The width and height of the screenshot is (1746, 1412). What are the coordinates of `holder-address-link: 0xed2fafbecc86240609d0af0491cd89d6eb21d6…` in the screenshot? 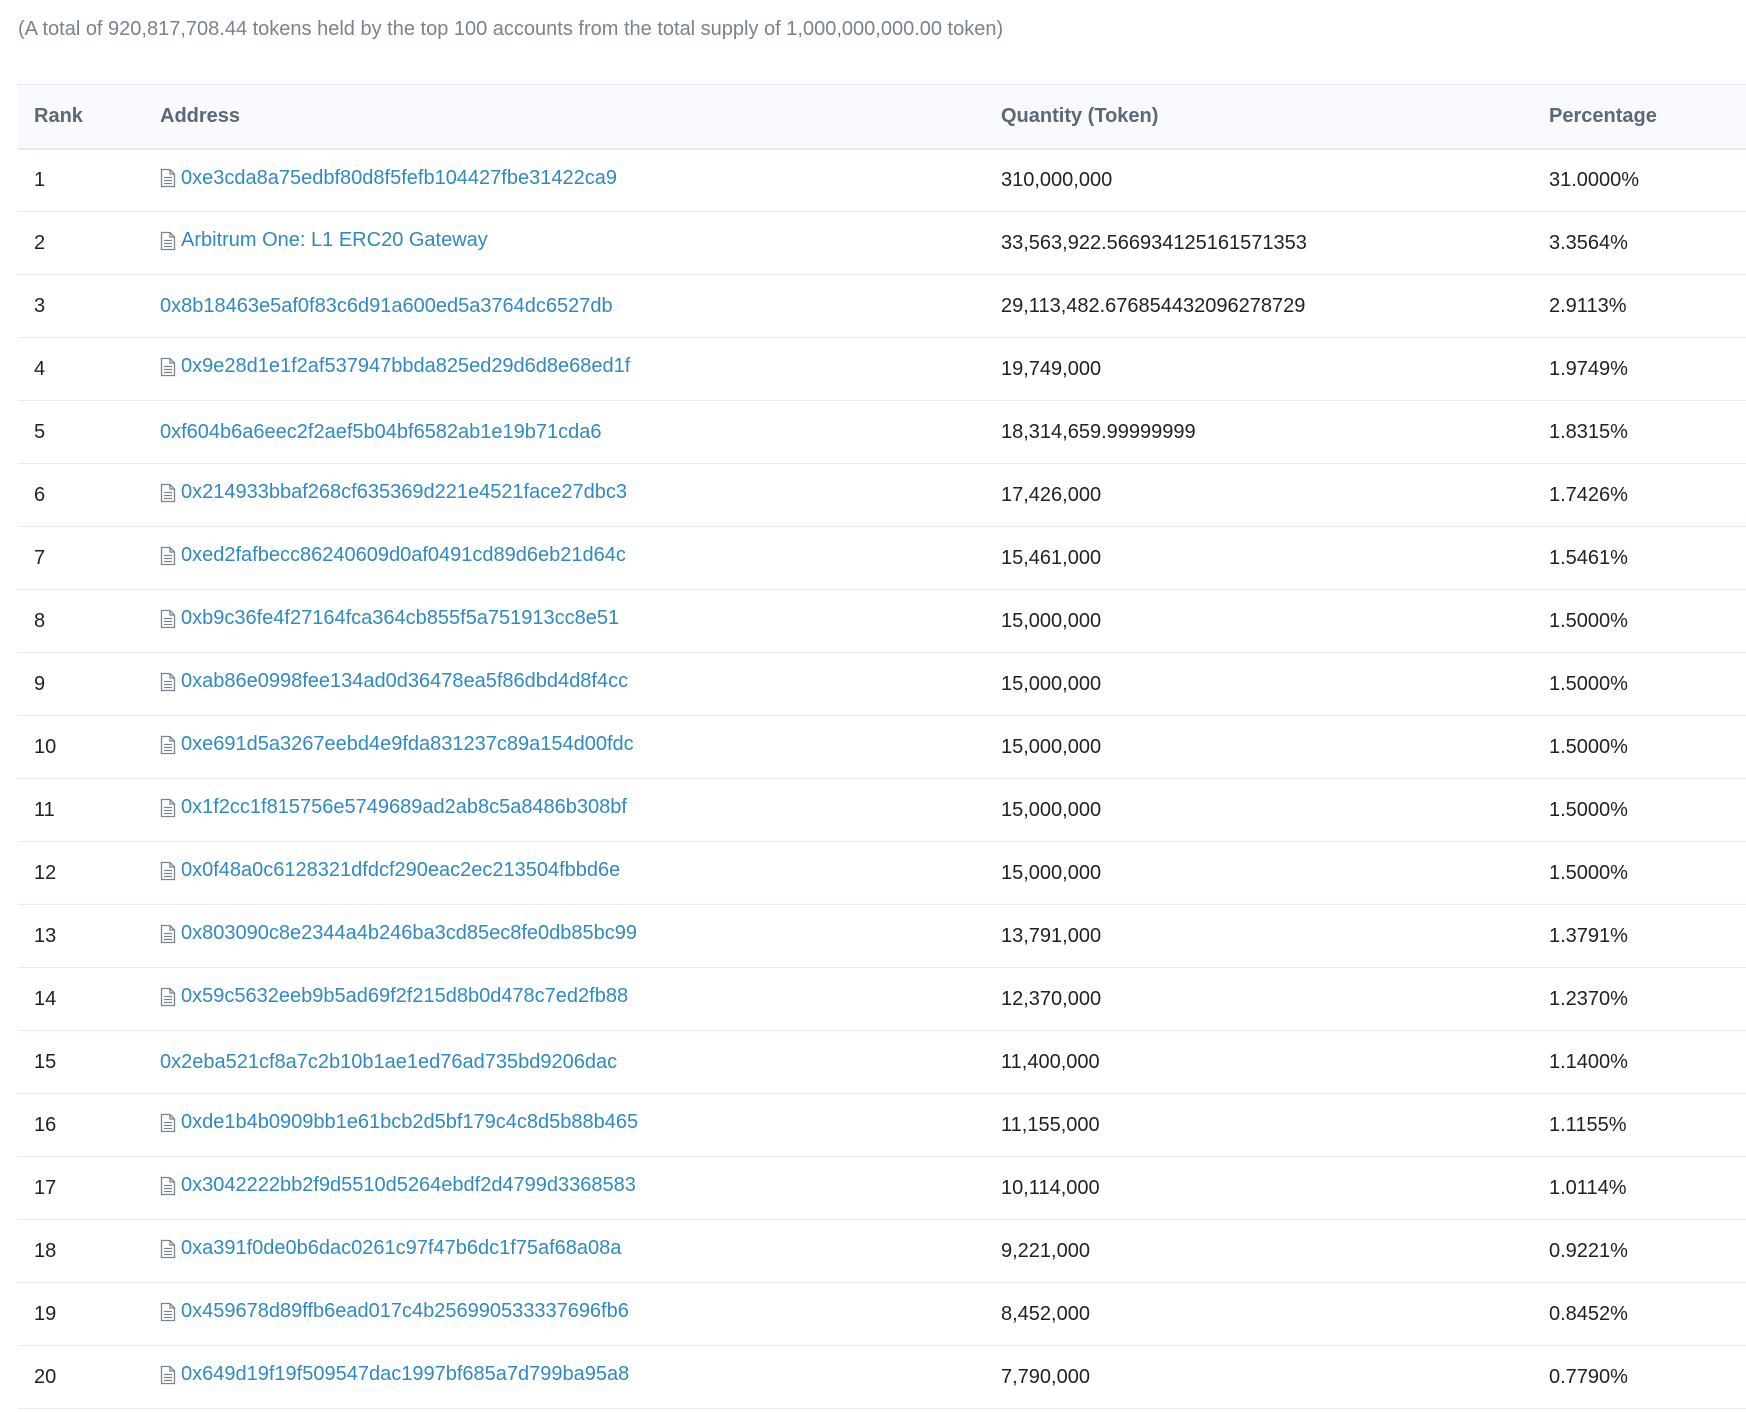 It's located at (393, 555).